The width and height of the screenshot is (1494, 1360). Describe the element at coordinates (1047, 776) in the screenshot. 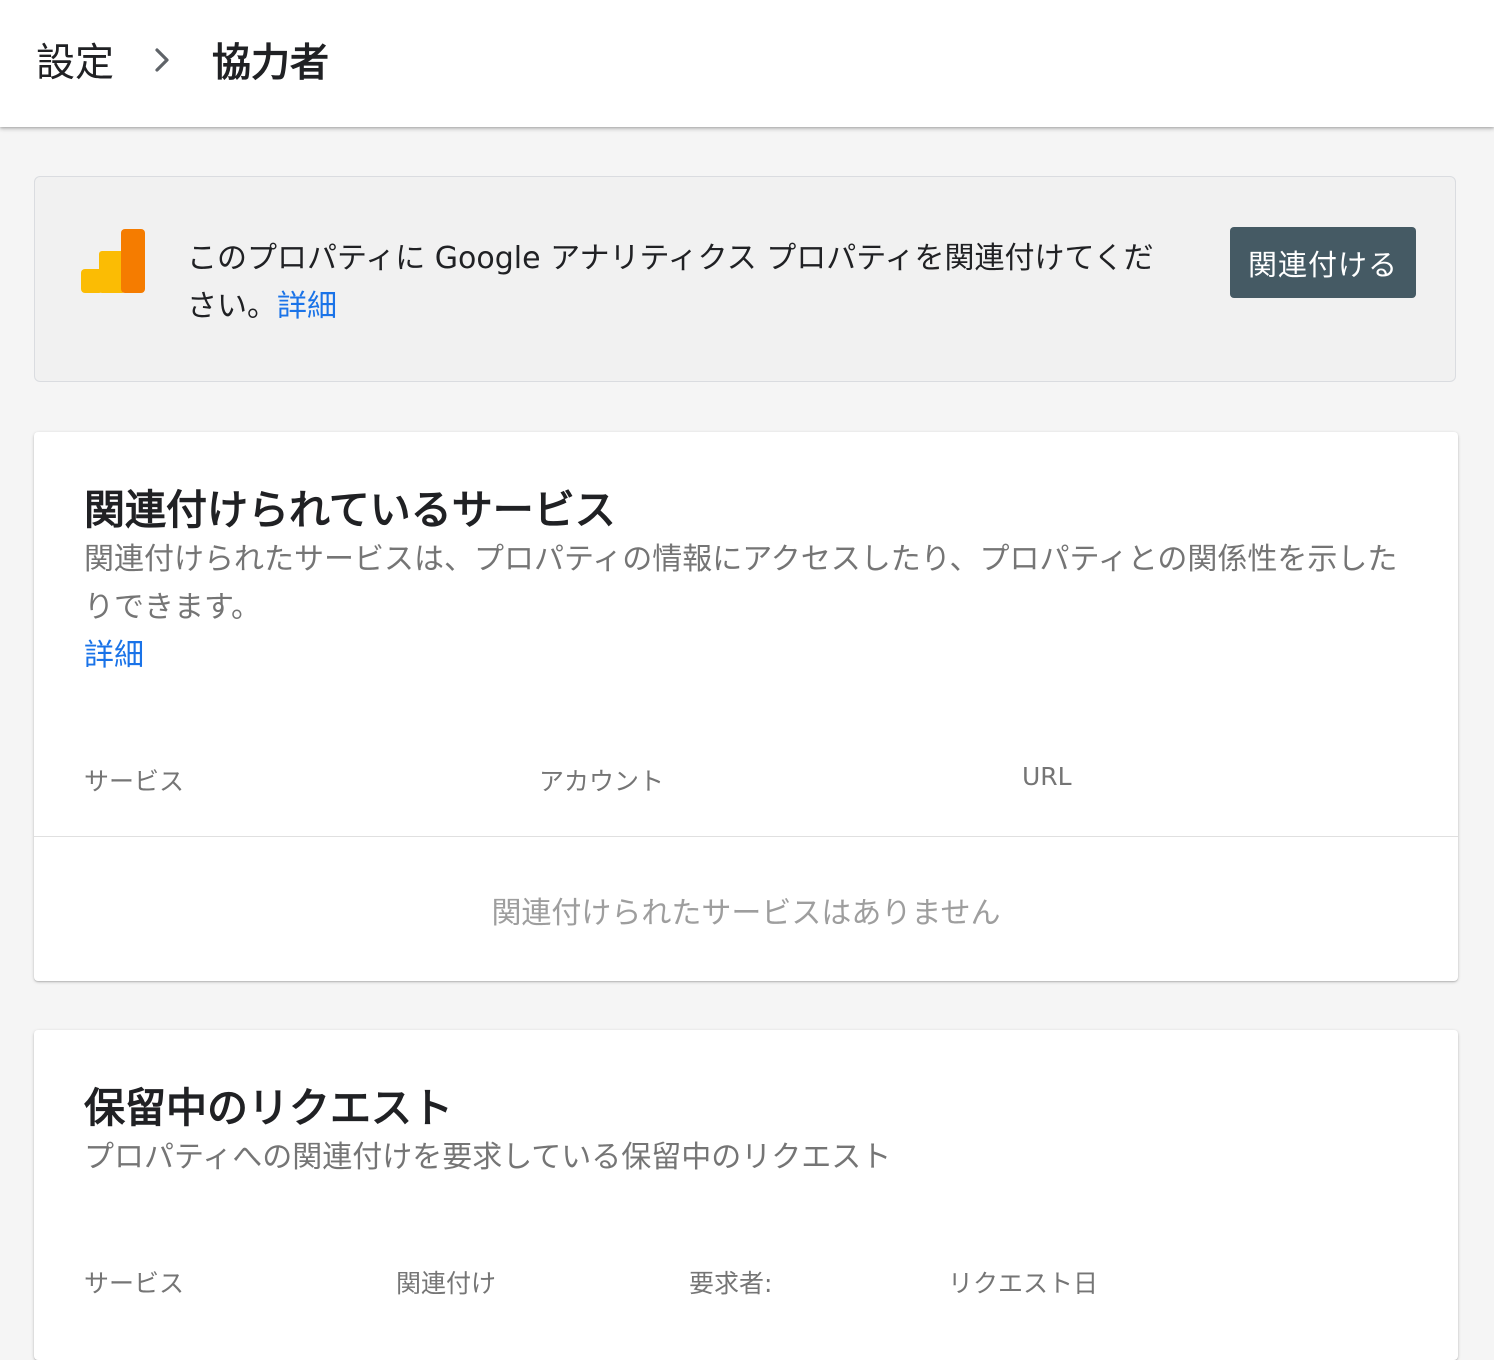

I see `column-header-url: URL` at that location.